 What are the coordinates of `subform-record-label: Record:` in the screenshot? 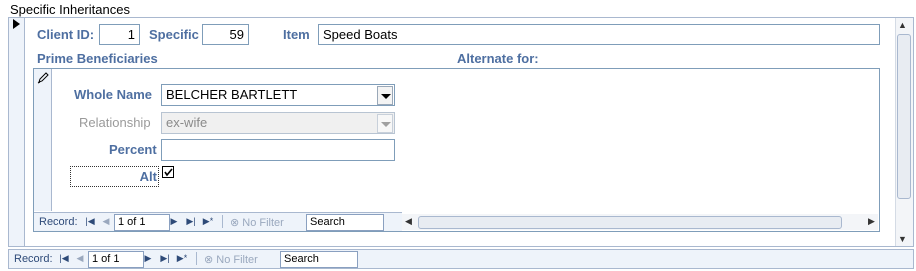 It's located at (58, 222).